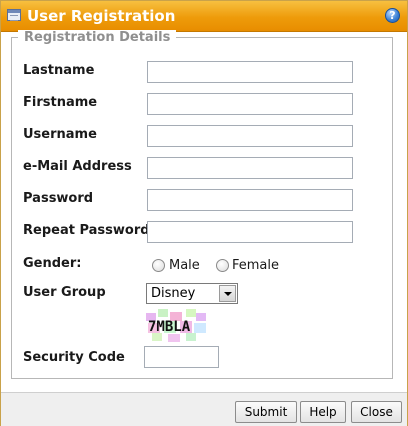  What do you see at coordinates (266, 412) in the screenshot?
I see `submit-button: Submit` at bounding box center [266, 412].